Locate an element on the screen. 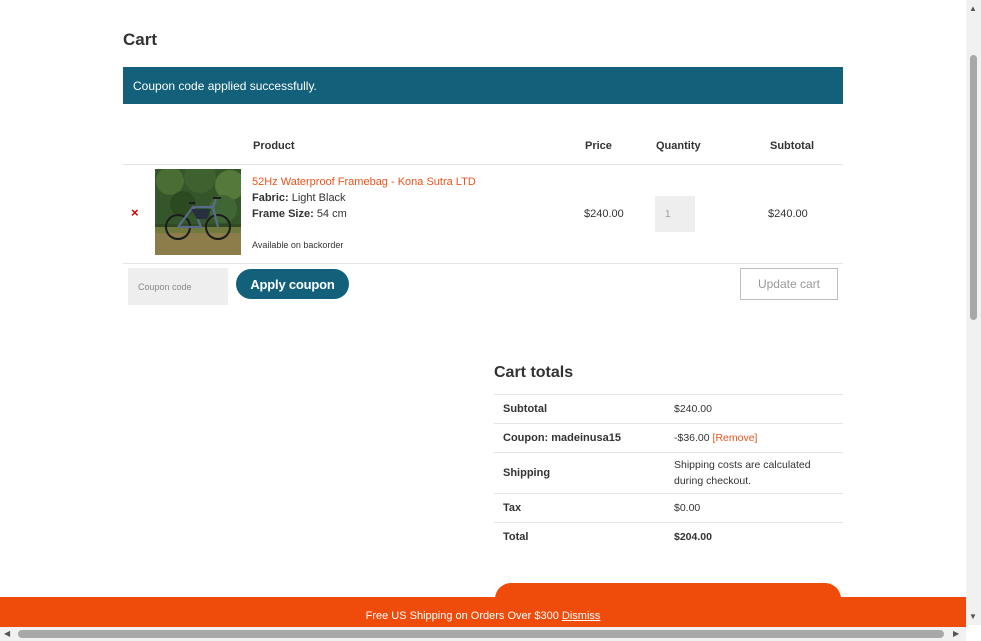  remove-coupon-link: [Remove] is located at coordinates (735, 438).